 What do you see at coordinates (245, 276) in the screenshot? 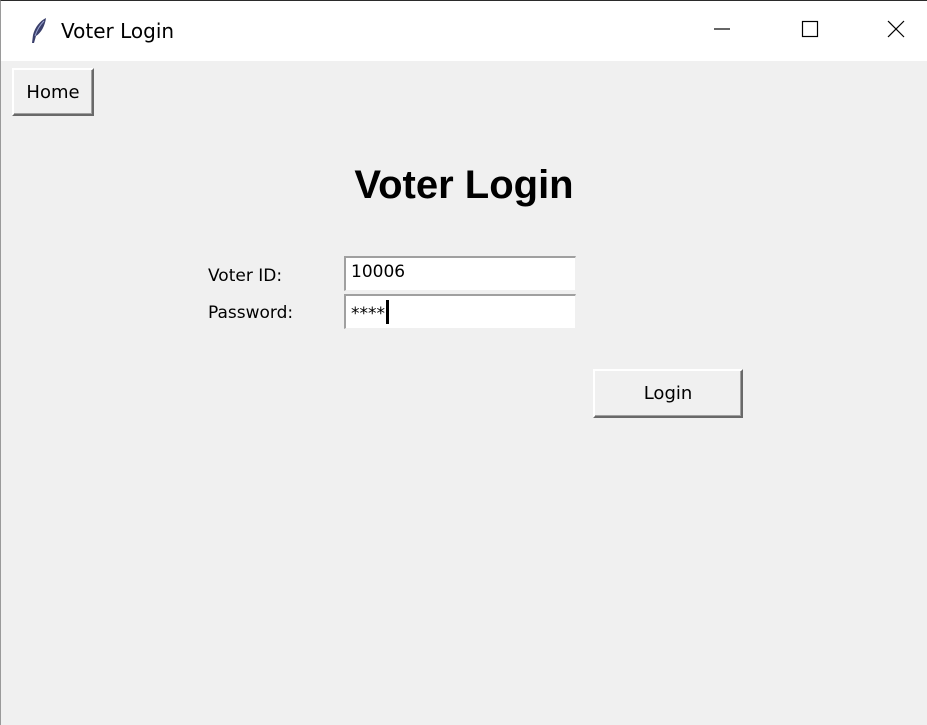
I see `voter-id-label: Voter ID:` at bounding box center [245, 276].